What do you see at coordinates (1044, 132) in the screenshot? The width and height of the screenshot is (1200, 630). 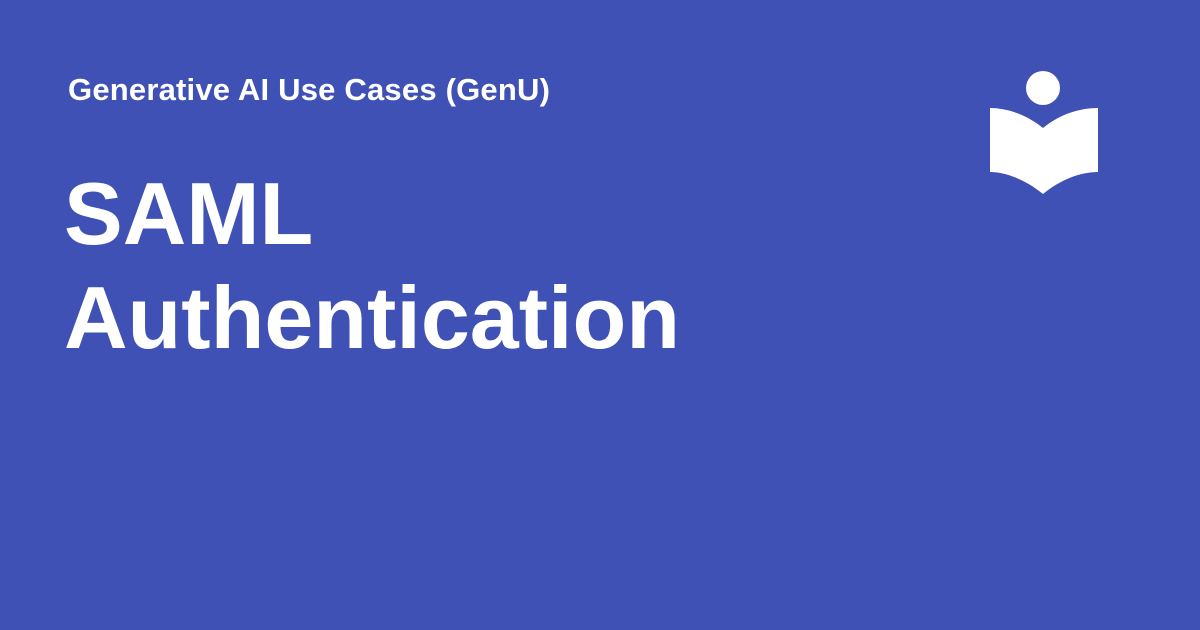 I see `open-book-reader-icon` at bounding box center [1044, 132].